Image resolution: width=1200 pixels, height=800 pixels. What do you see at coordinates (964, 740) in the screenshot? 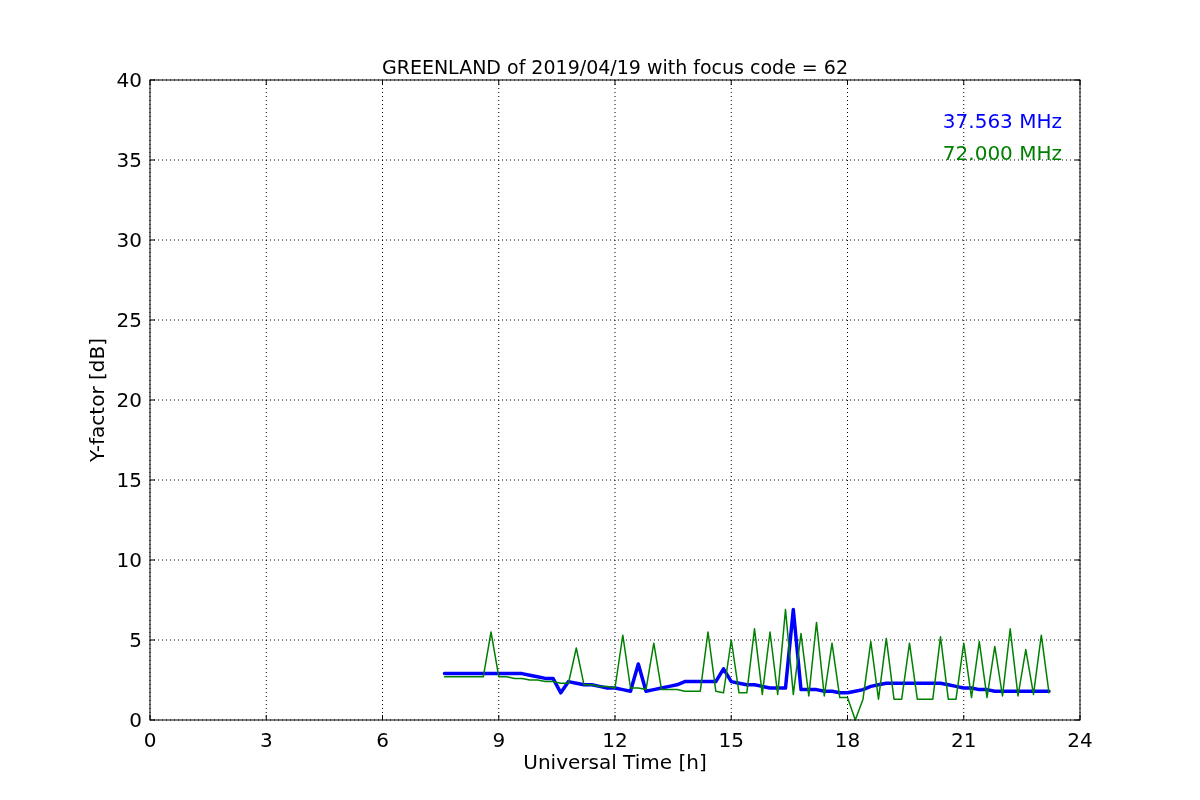
I see `tick-label: 21` at bounding box center [964, 740].